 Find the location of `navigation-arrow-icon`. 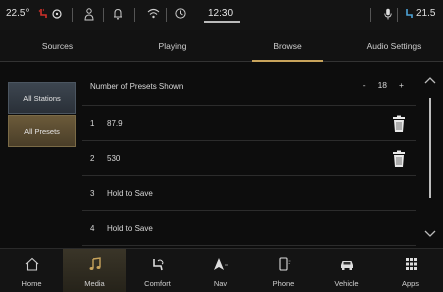

navigation-arrow-icon is located at coordinates (220, 264).